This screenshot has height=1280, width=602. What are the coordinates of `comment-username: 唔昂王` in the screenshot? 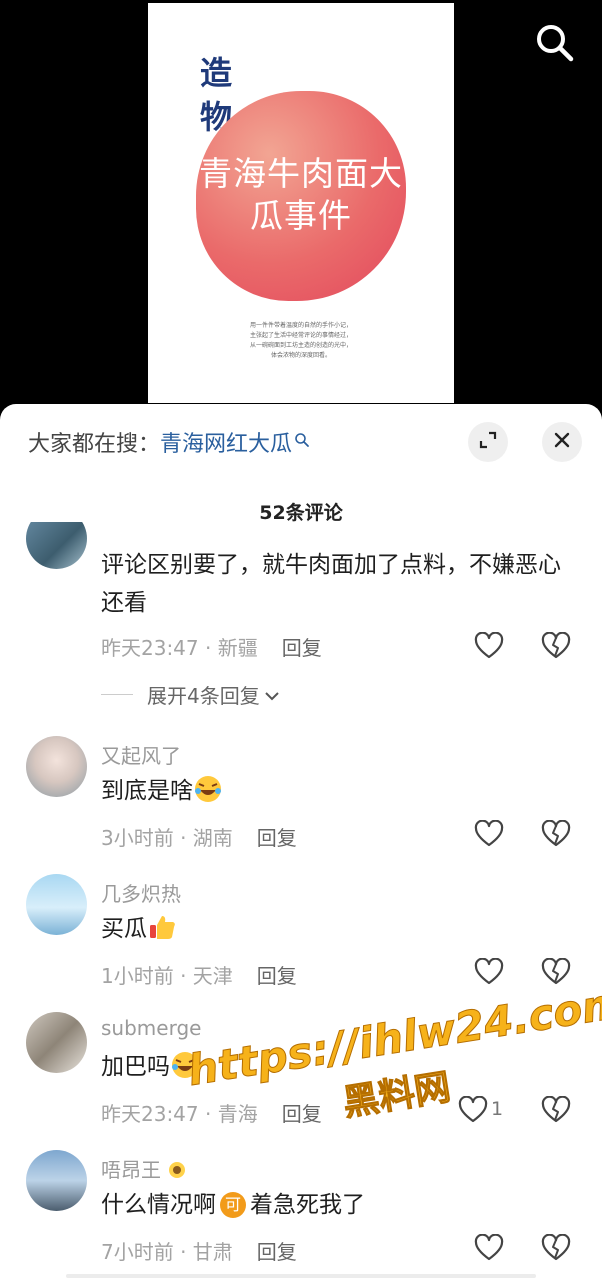 It's located at (144, 1168).